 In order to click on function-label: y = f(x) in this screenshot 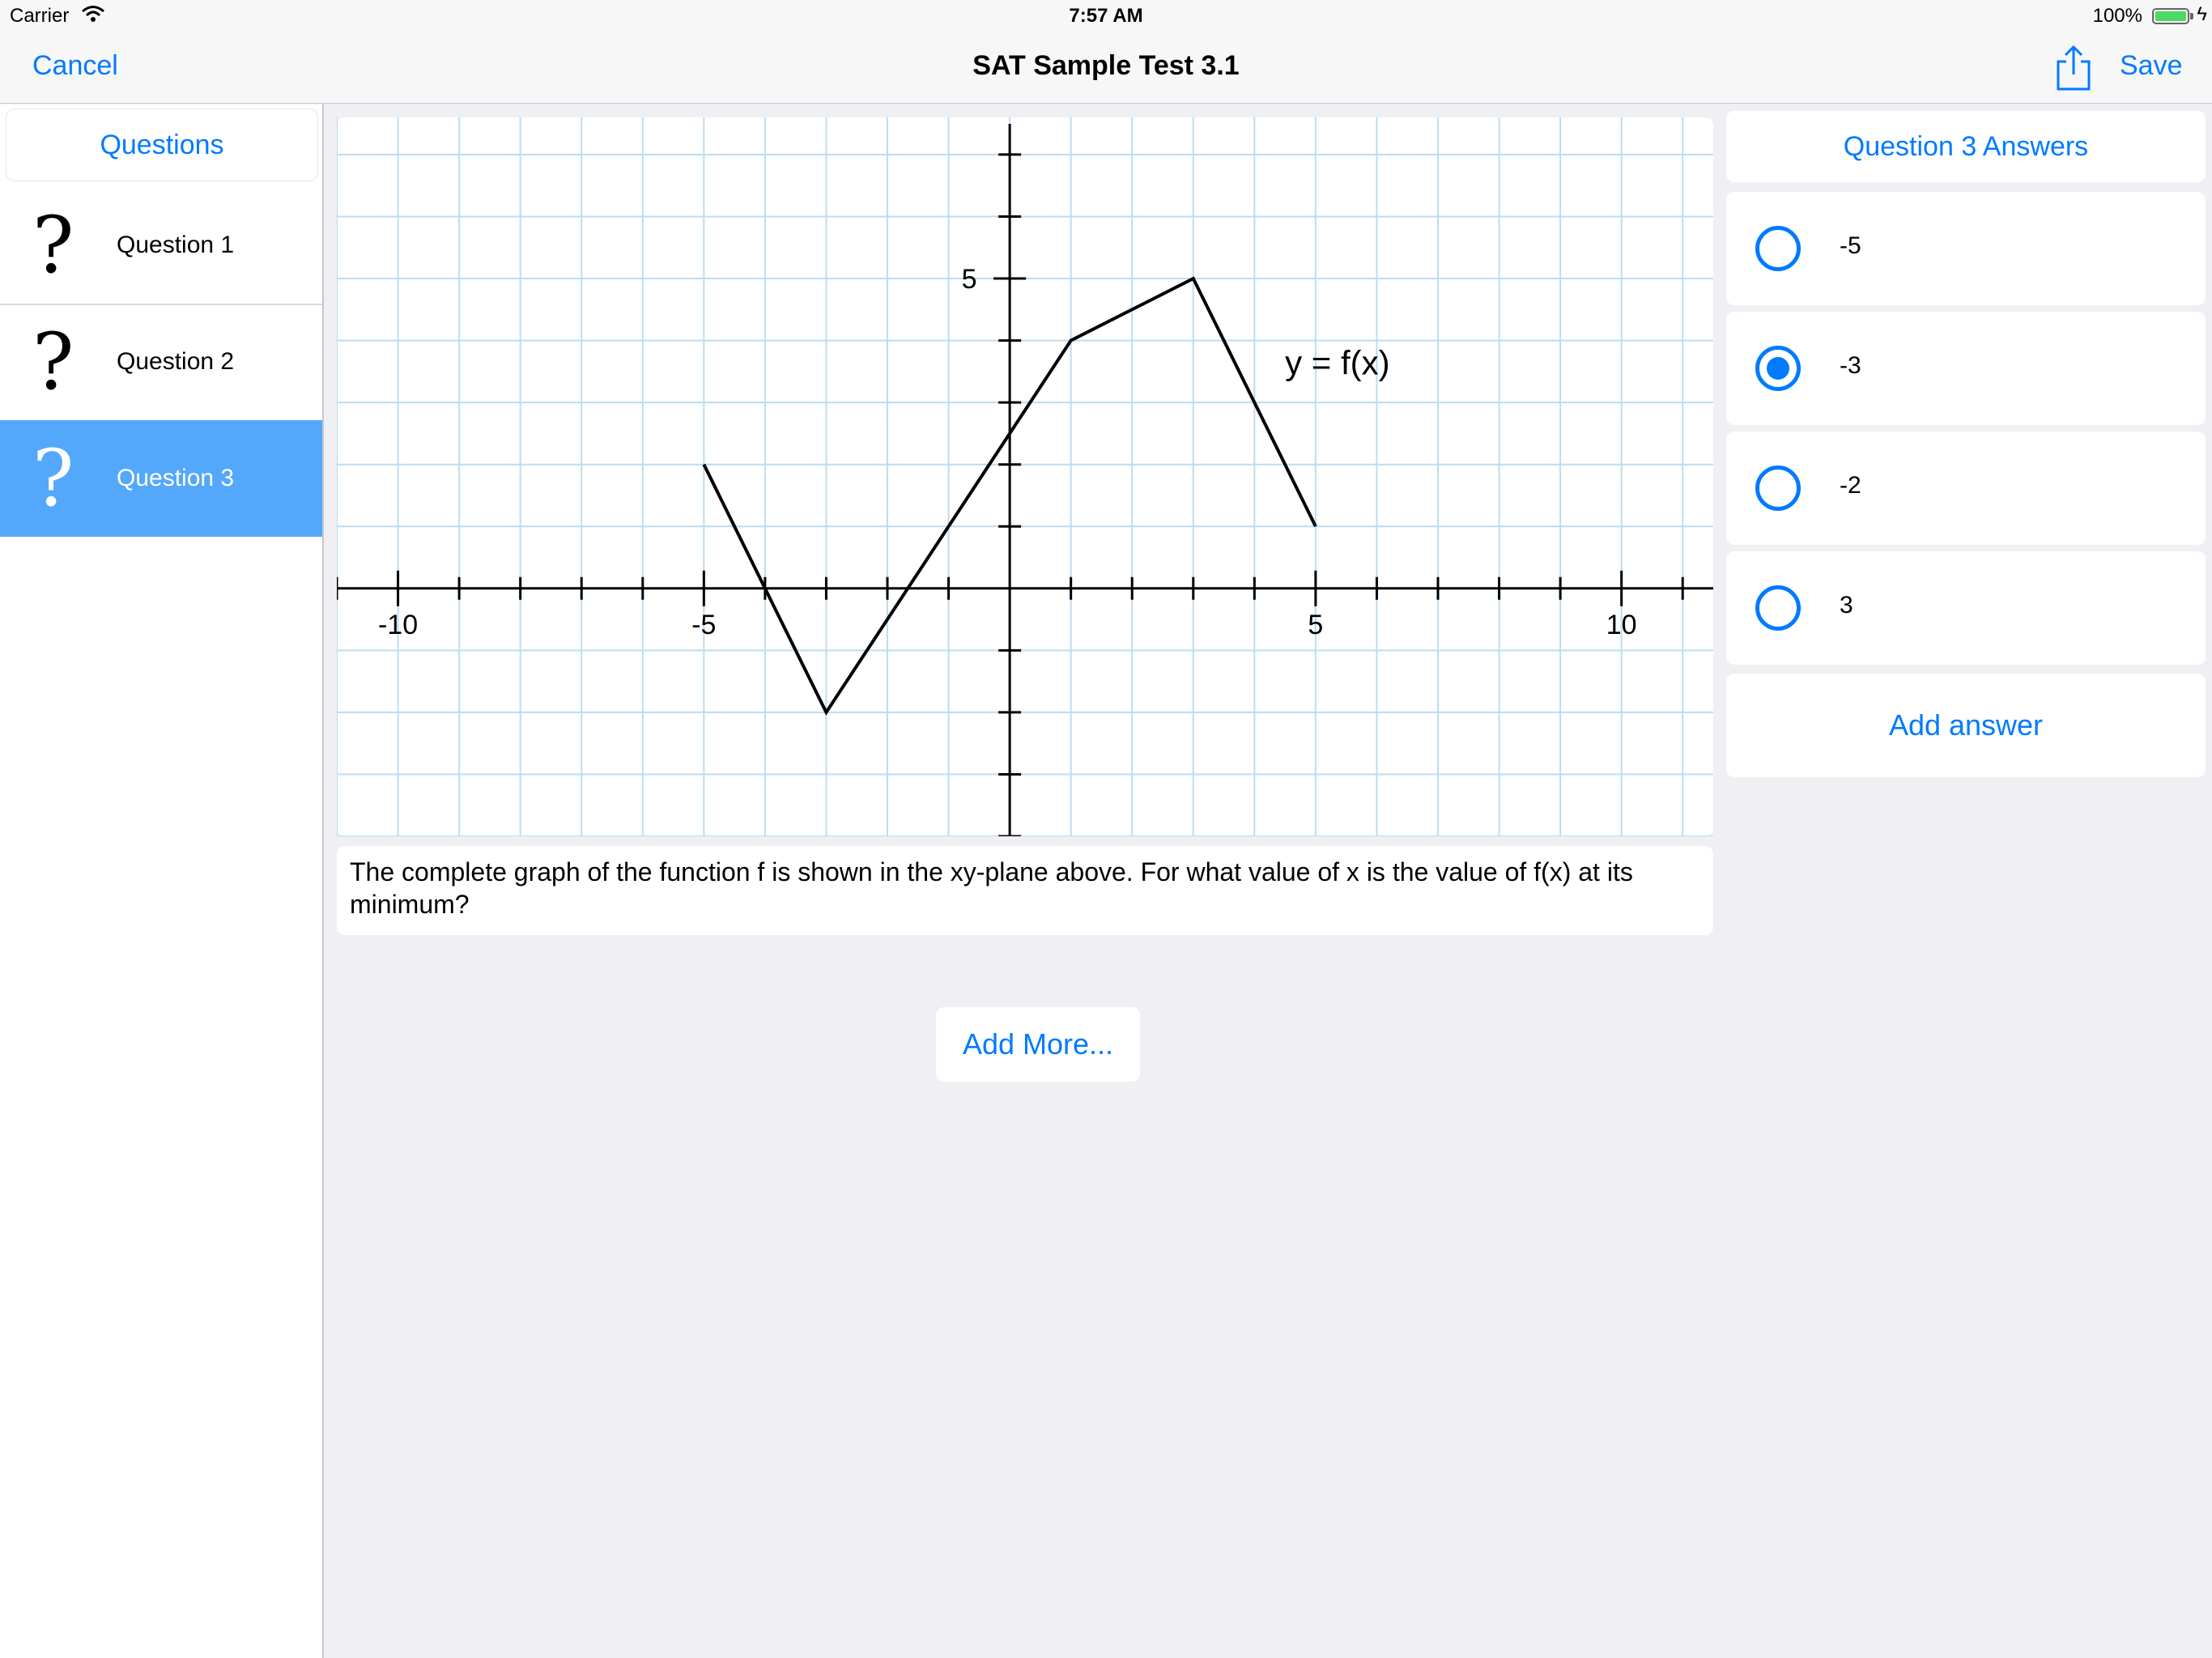, I will do `click(1338, 363)`.